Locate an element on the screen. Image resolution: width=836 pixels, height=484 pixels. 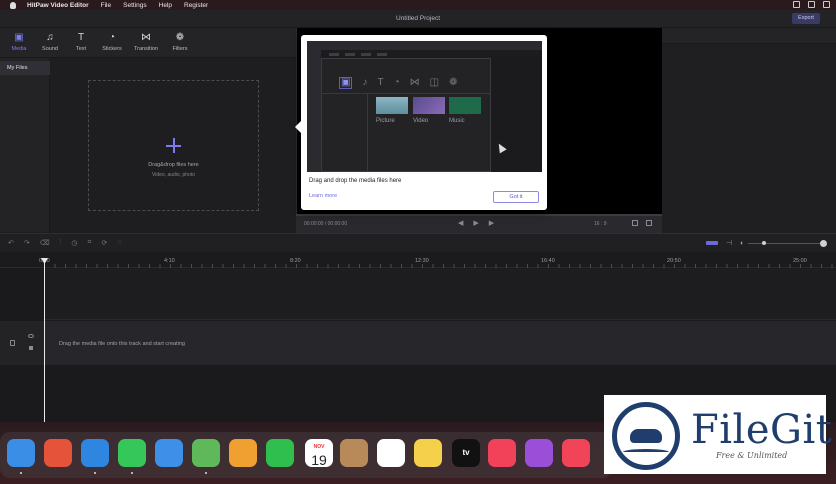
sticker-icon: ◔ is located at coordinates (112, 37).